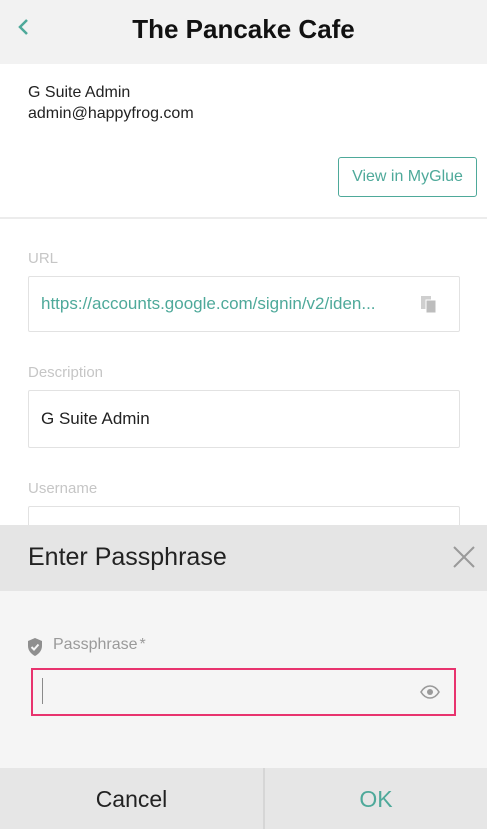  I want to click on modal-title: Enter Passphrase, so click(127, 557).